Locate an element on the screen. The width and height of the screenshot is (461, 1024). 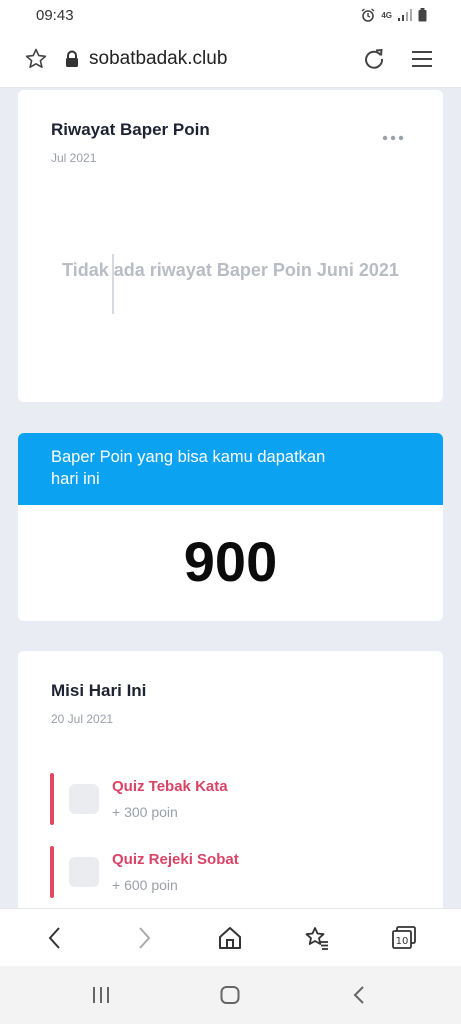
url-field: sobatbadak.club is located at coordinates (158, 59).